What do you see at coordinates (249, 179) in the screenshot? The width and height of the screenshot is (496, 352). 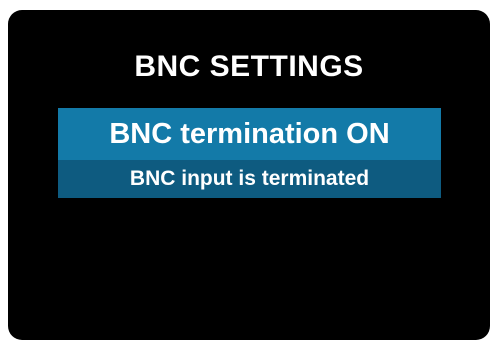 I see `option-description: BNC input is terminated` at bounding box center [249, 179].